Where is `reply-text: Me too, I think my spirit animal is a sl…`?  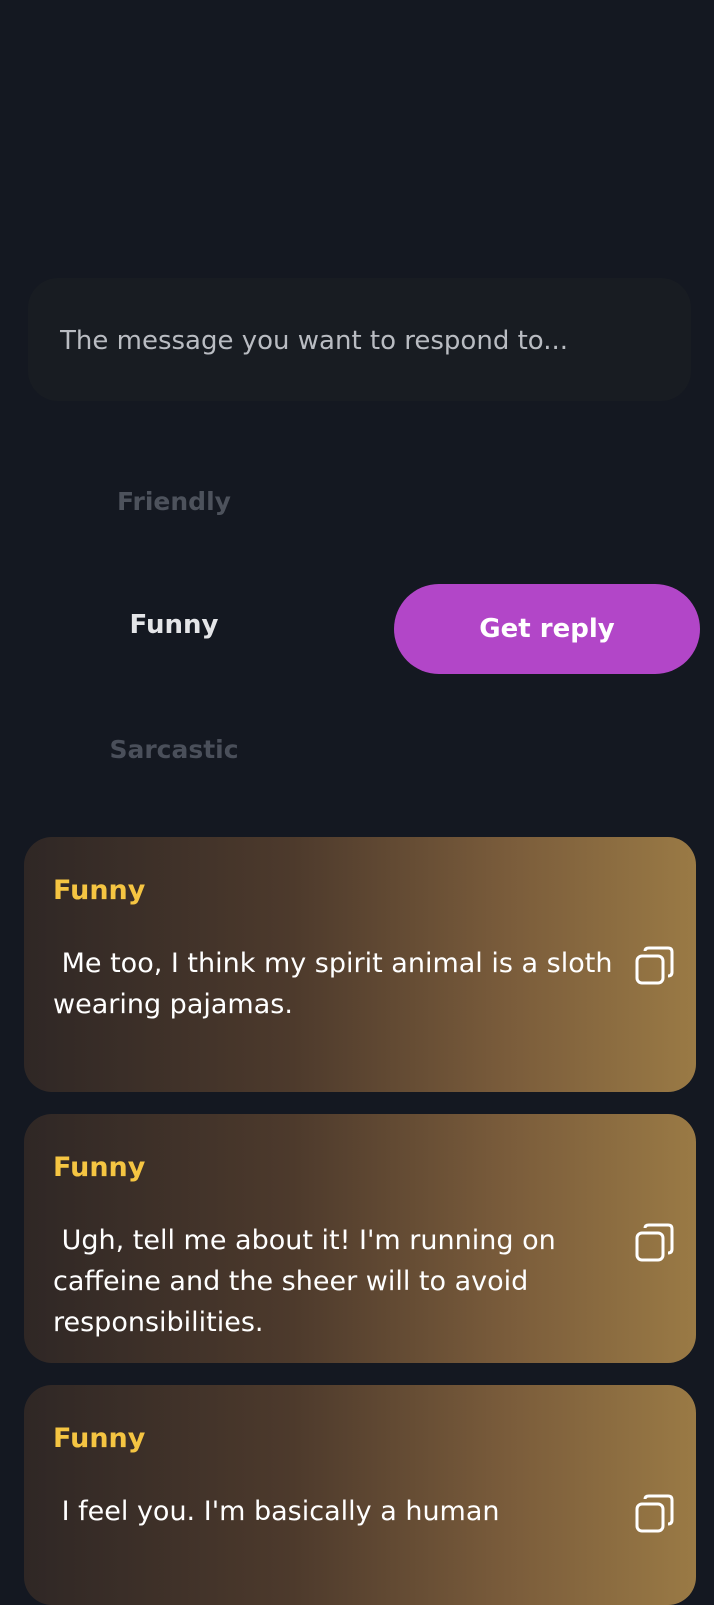
reply-text: Me too, I think my spirit animal is a sl… is located at coordinates (337, 984).